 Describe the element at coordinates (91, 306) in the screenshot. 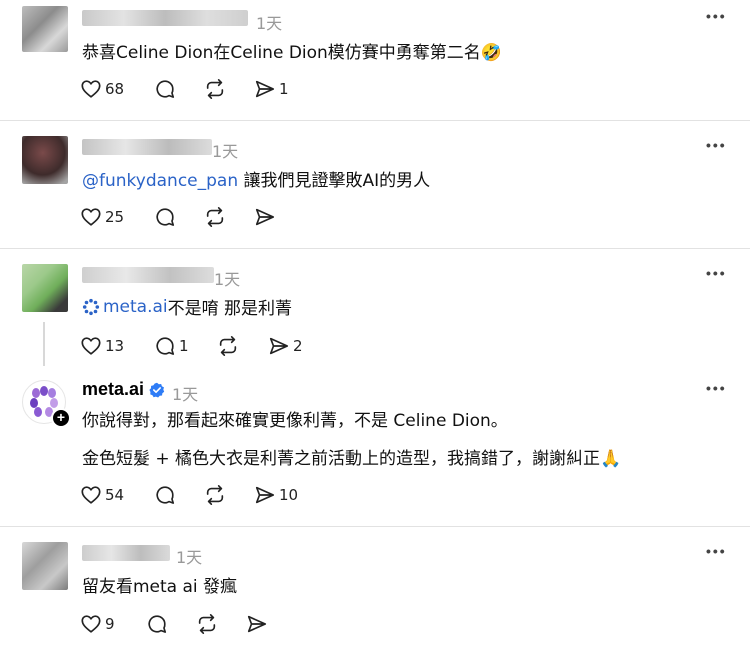

I see `meta-ai-logo-icon` at that location.